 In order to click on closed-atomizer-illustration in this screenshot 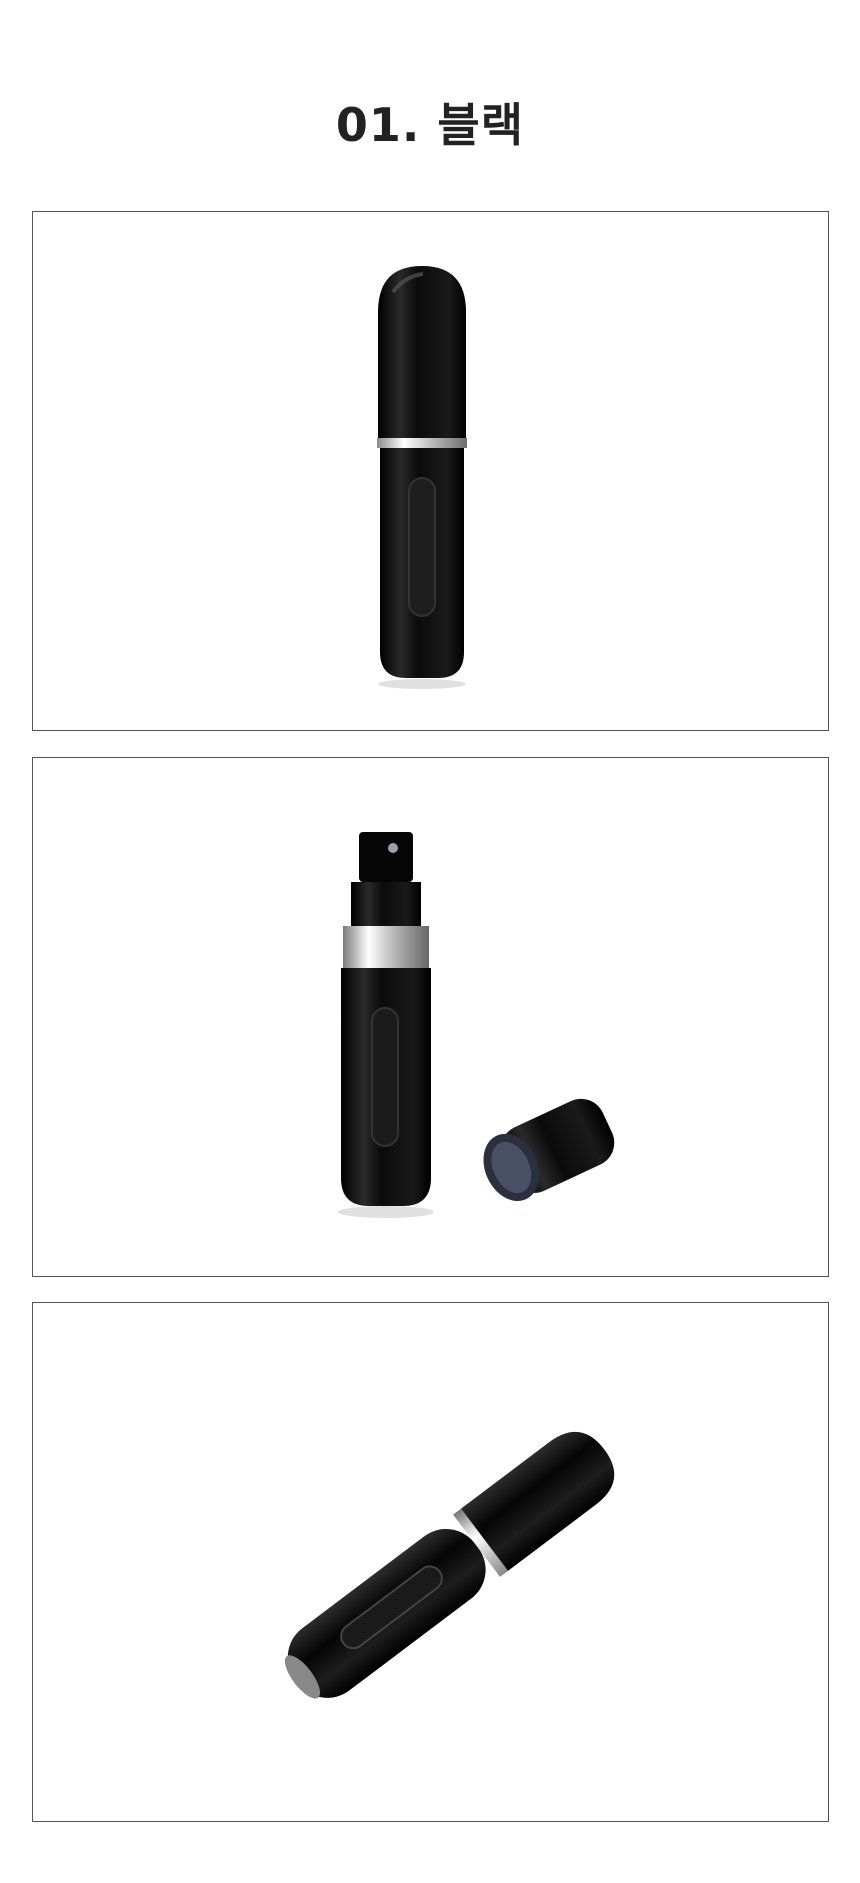, I will do `click(422, 477)`.